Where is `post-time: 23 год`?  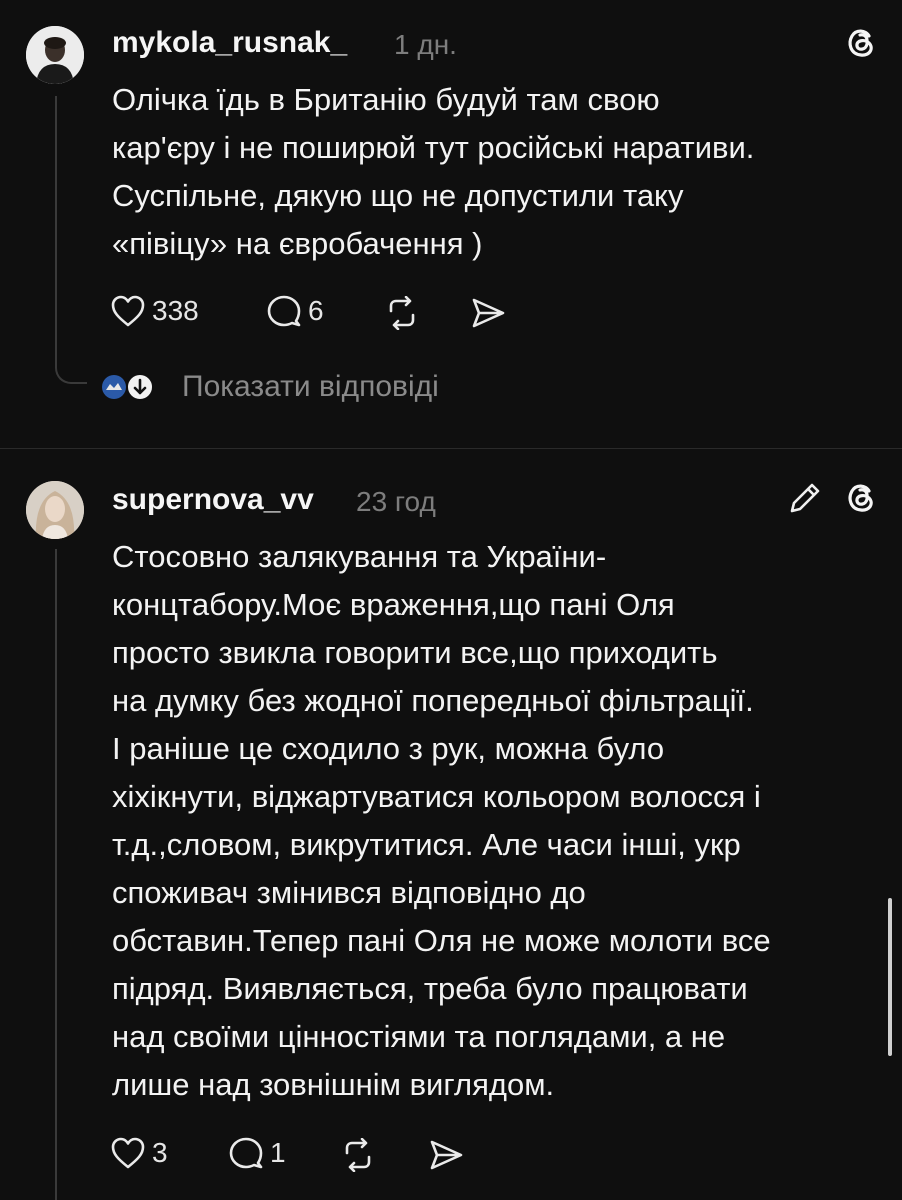 post-time: 23 год is located at coordinates (396, 501).